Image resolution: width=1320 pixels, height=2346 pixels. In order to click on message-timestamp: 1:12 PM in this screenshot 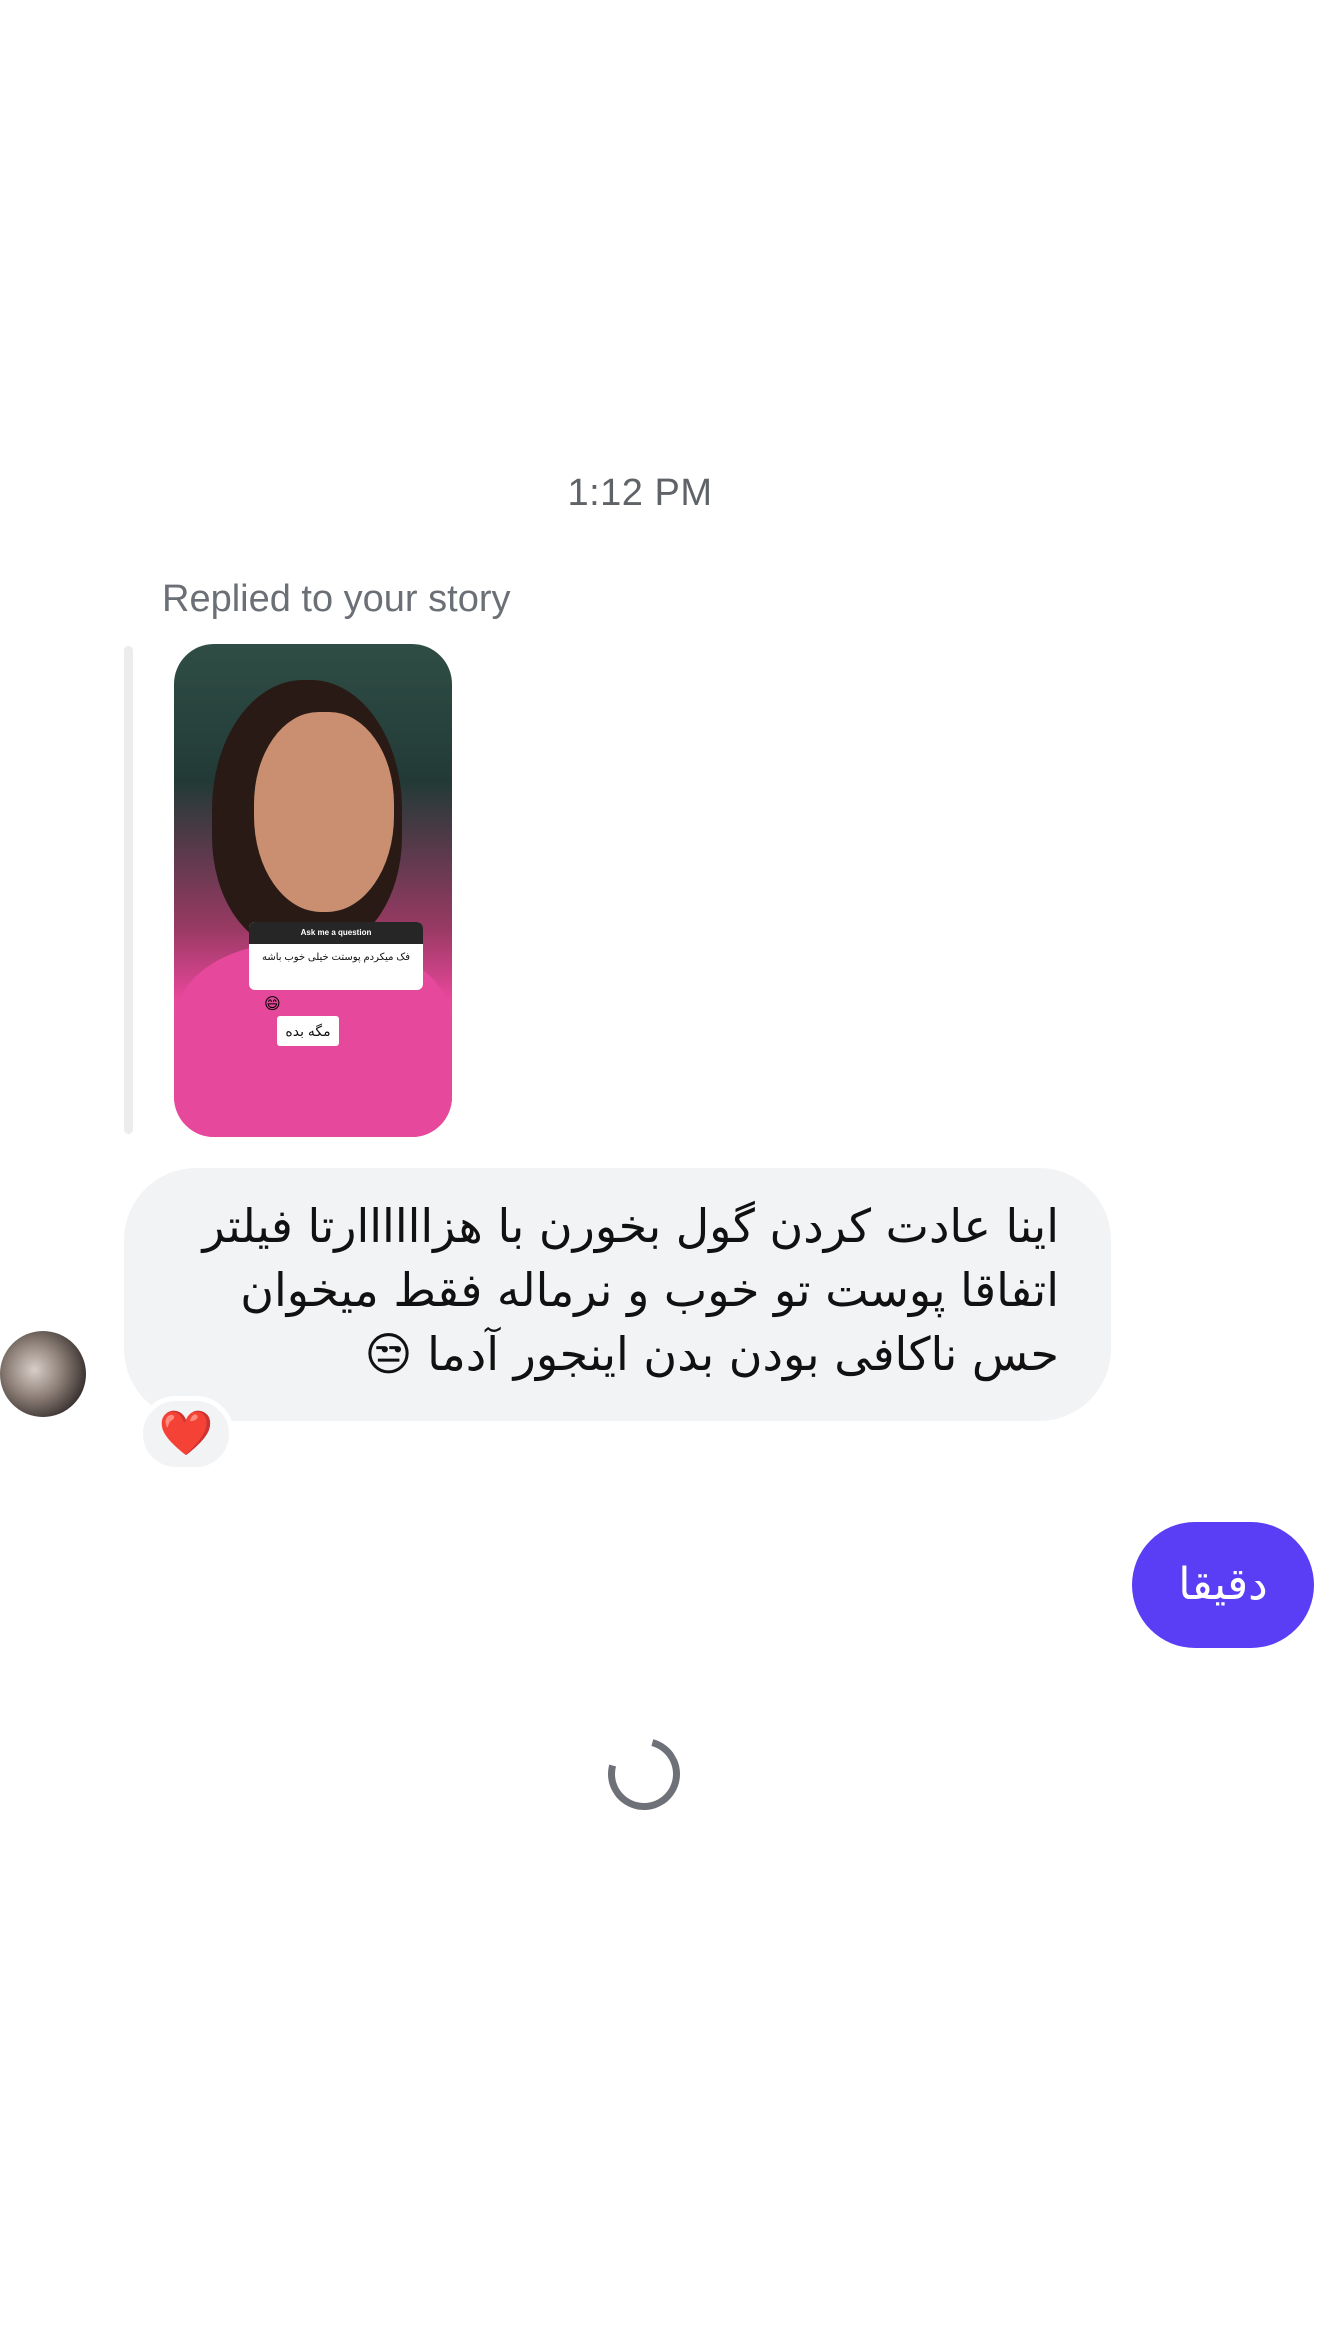, I will do `click(640, 493)`.